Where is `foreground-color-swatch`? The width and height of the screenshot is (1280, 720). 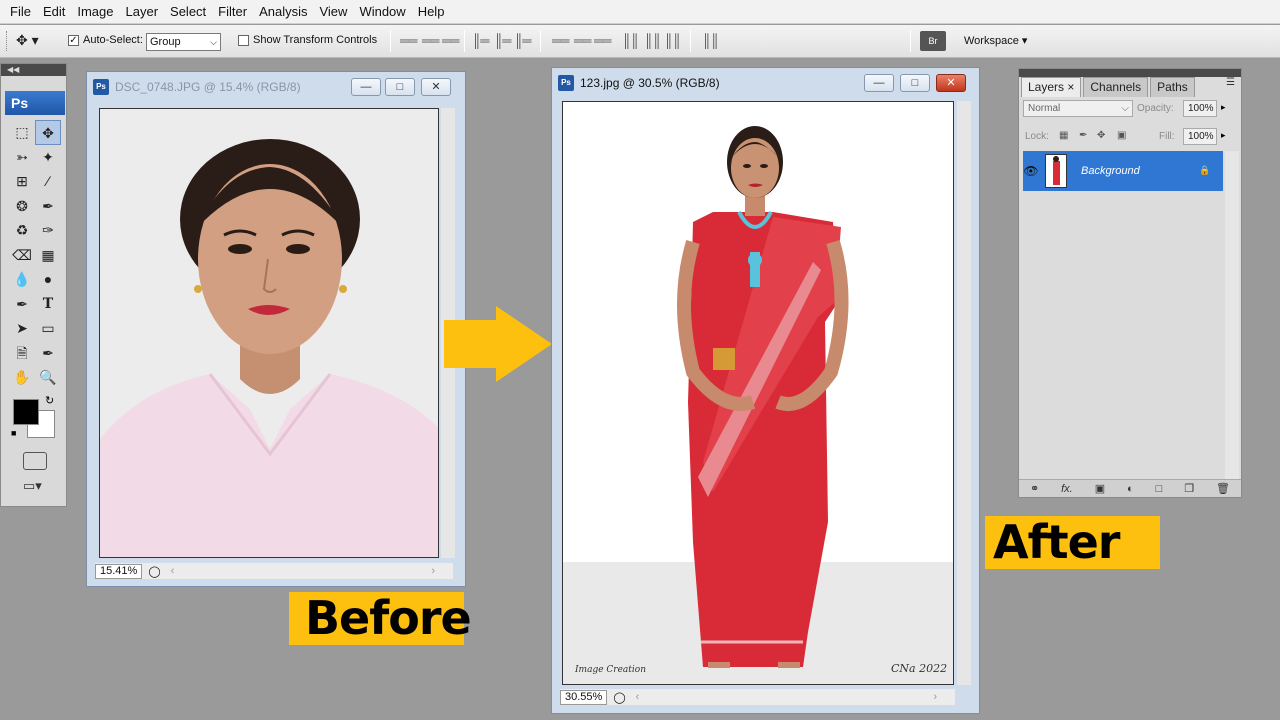 foreground-color-swatch is located at coordinates (26, 412).